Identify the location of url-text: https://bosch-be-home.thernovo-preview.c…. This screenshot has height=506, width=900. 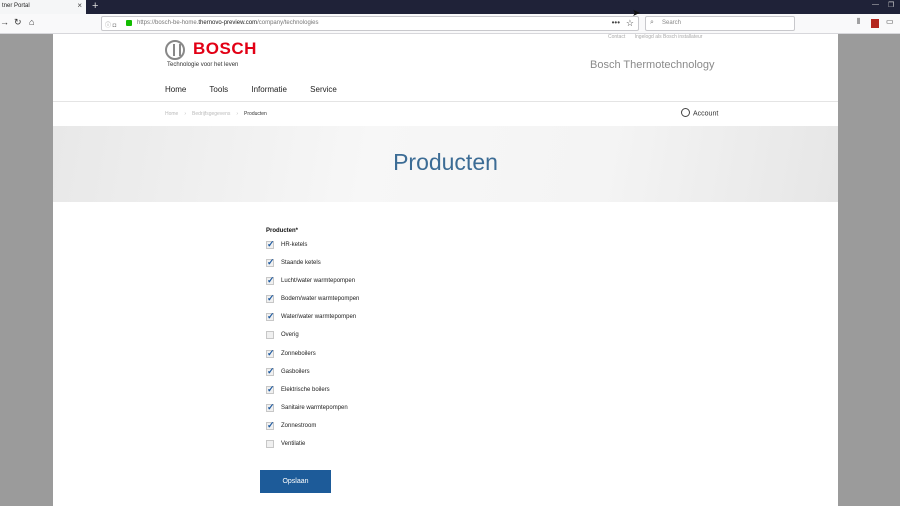
(227, 23).